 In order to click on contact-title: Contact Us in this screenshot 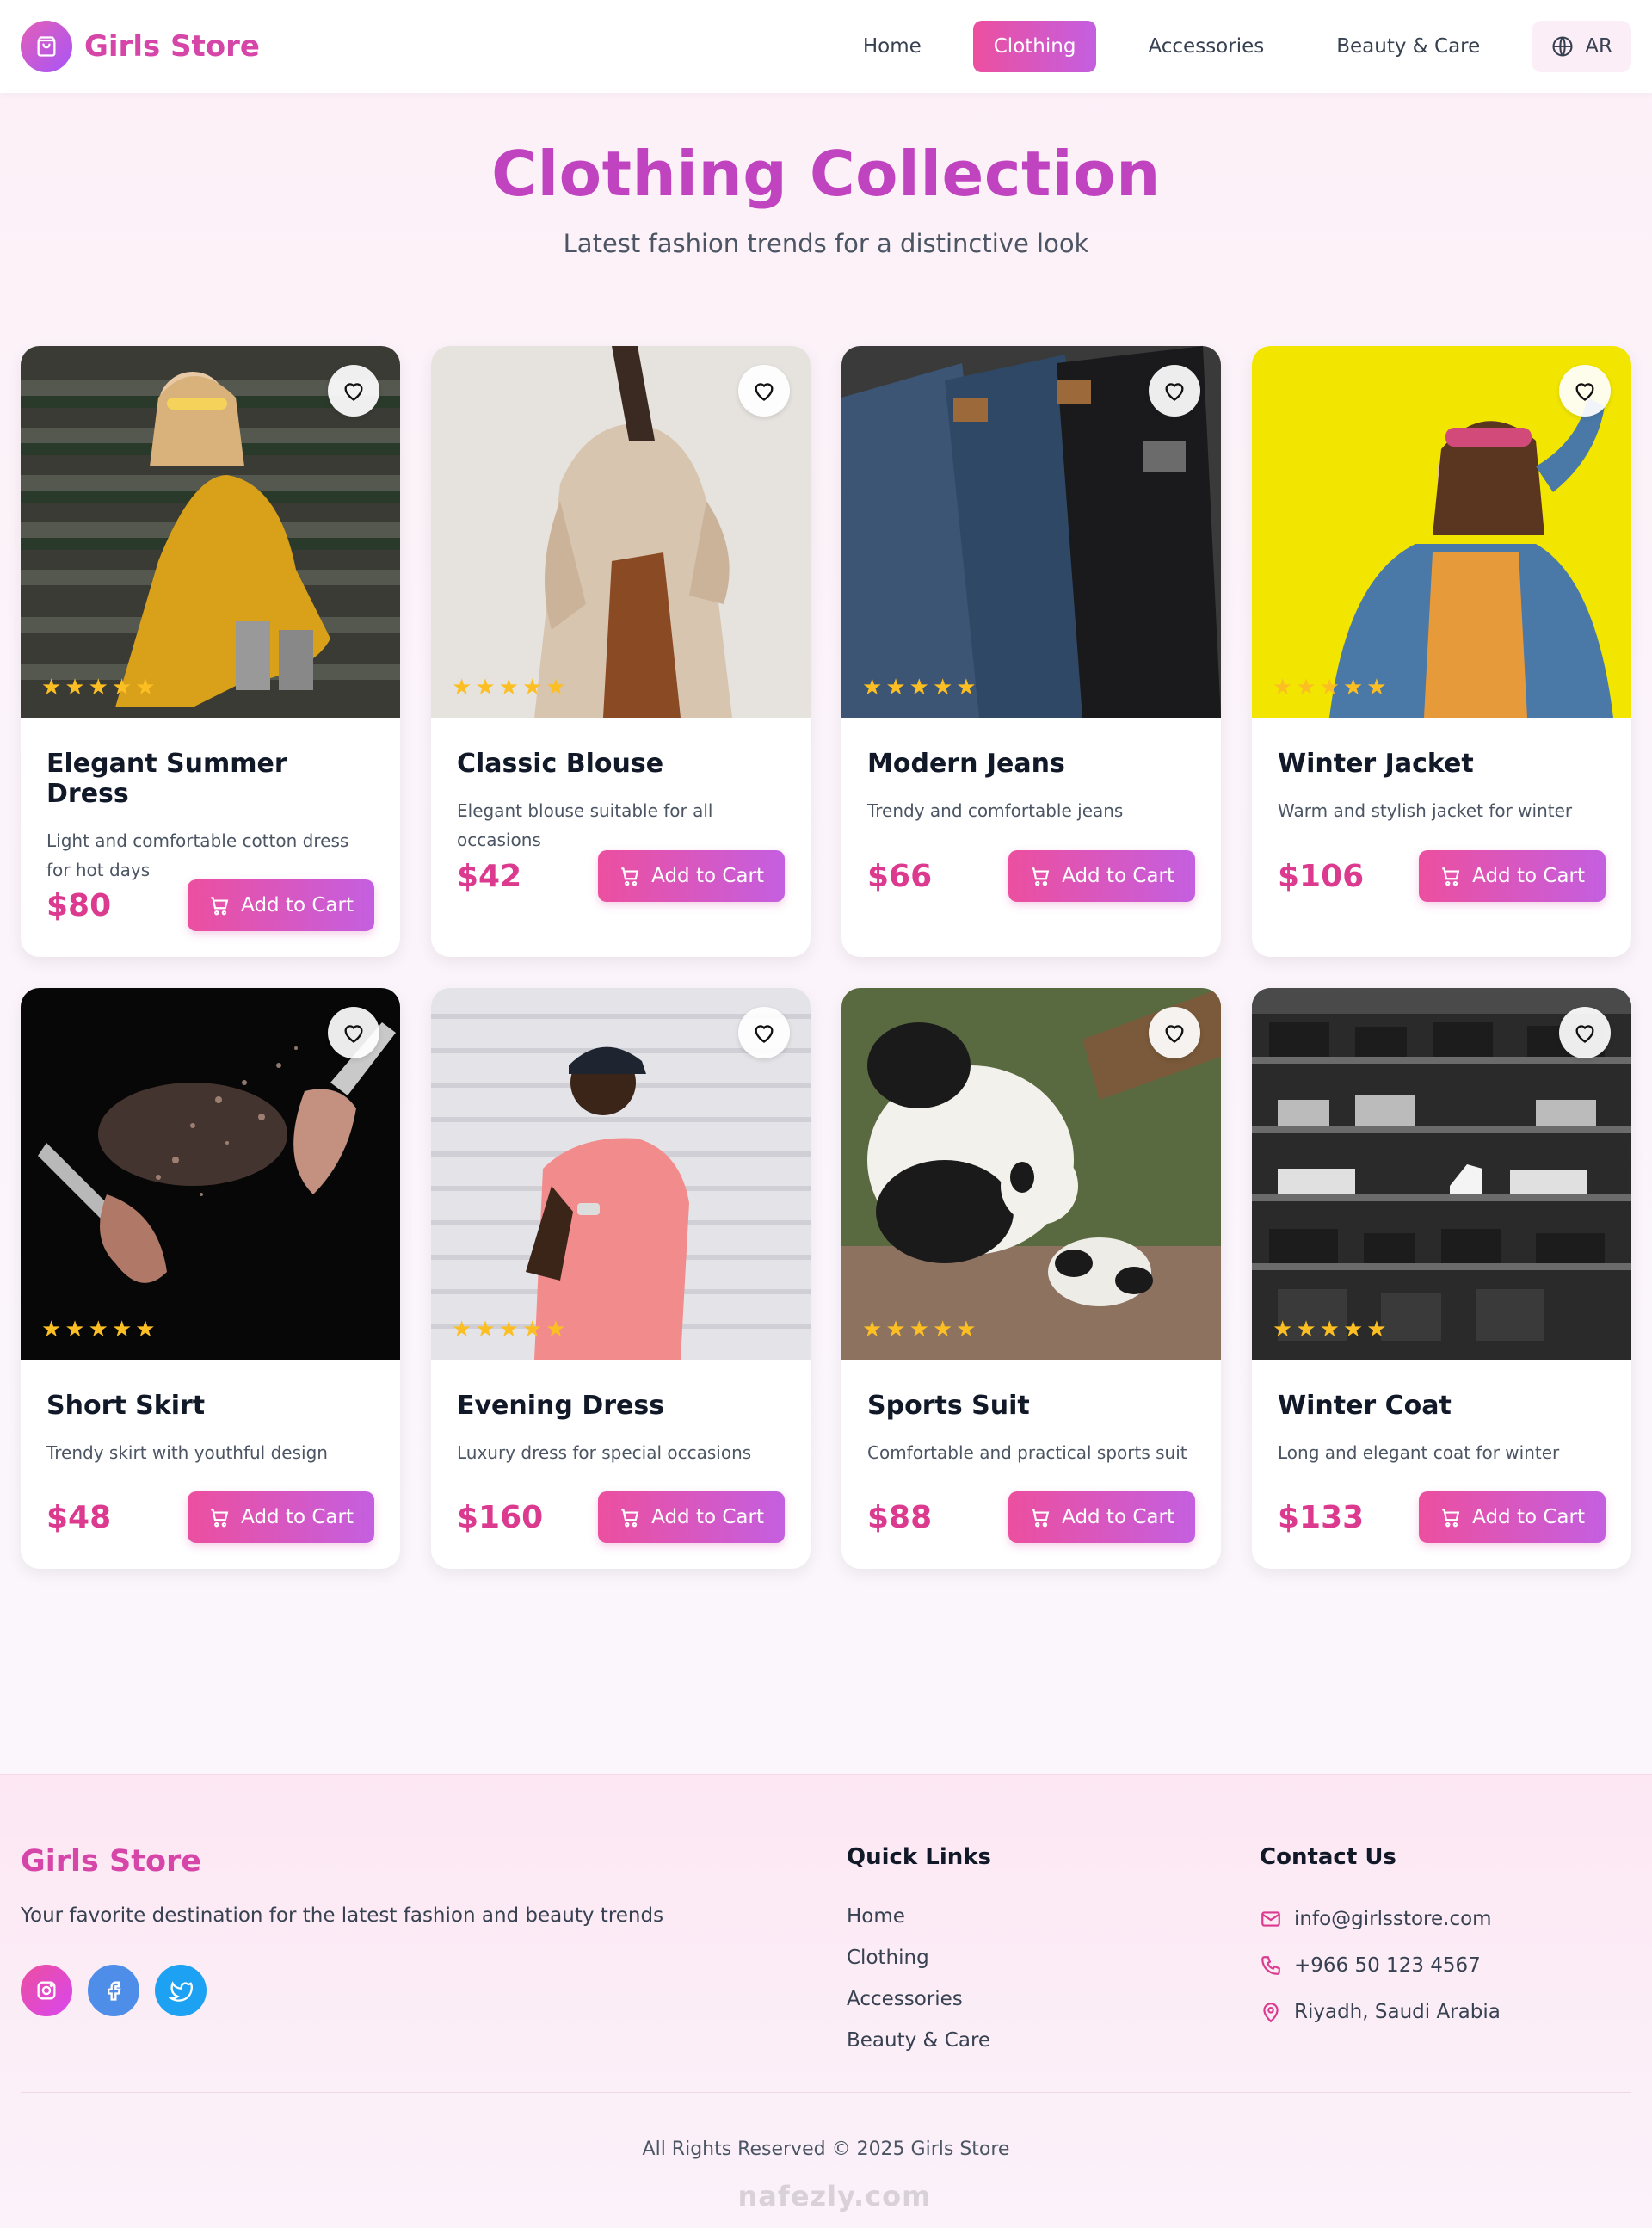, I will do `click(1328, 1857)`.